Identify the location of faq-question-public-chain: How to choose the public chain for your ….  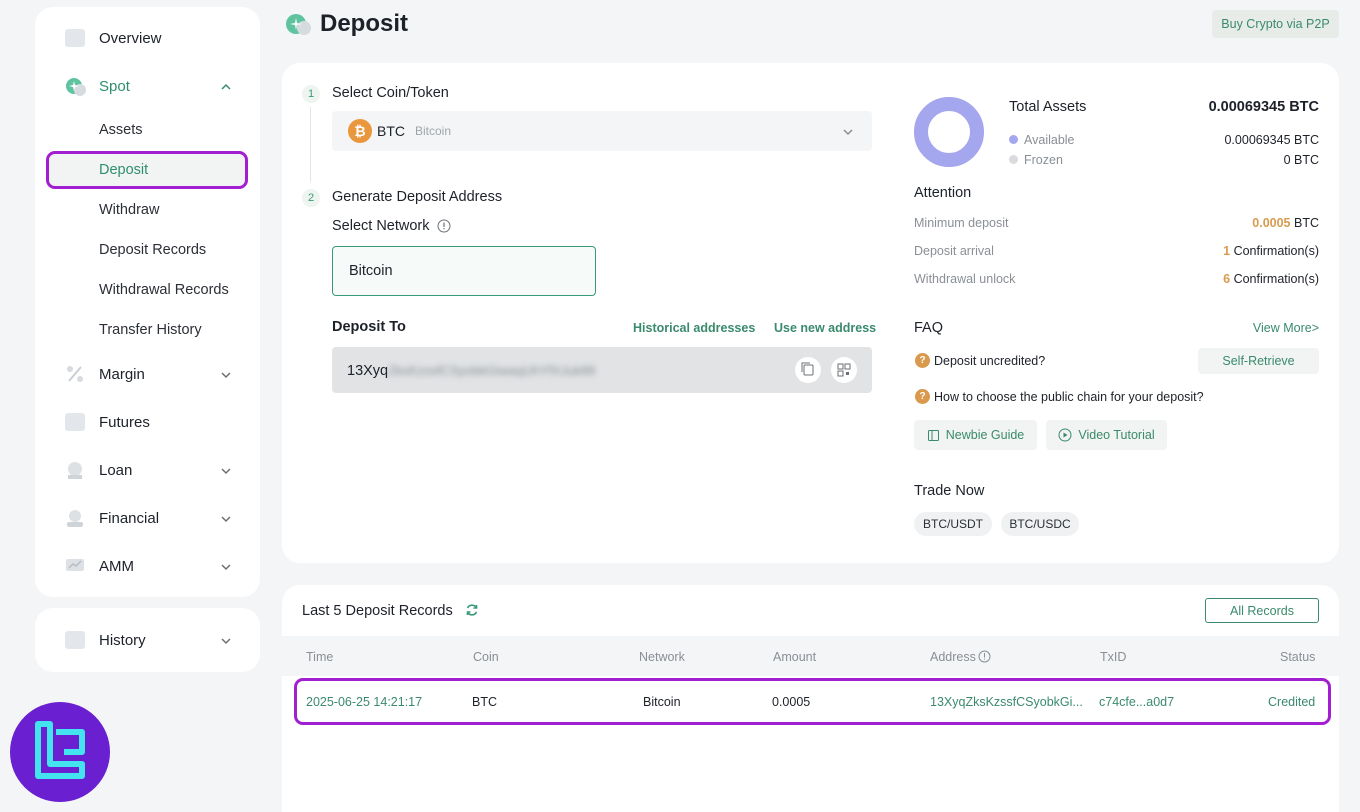
(1069, 397).